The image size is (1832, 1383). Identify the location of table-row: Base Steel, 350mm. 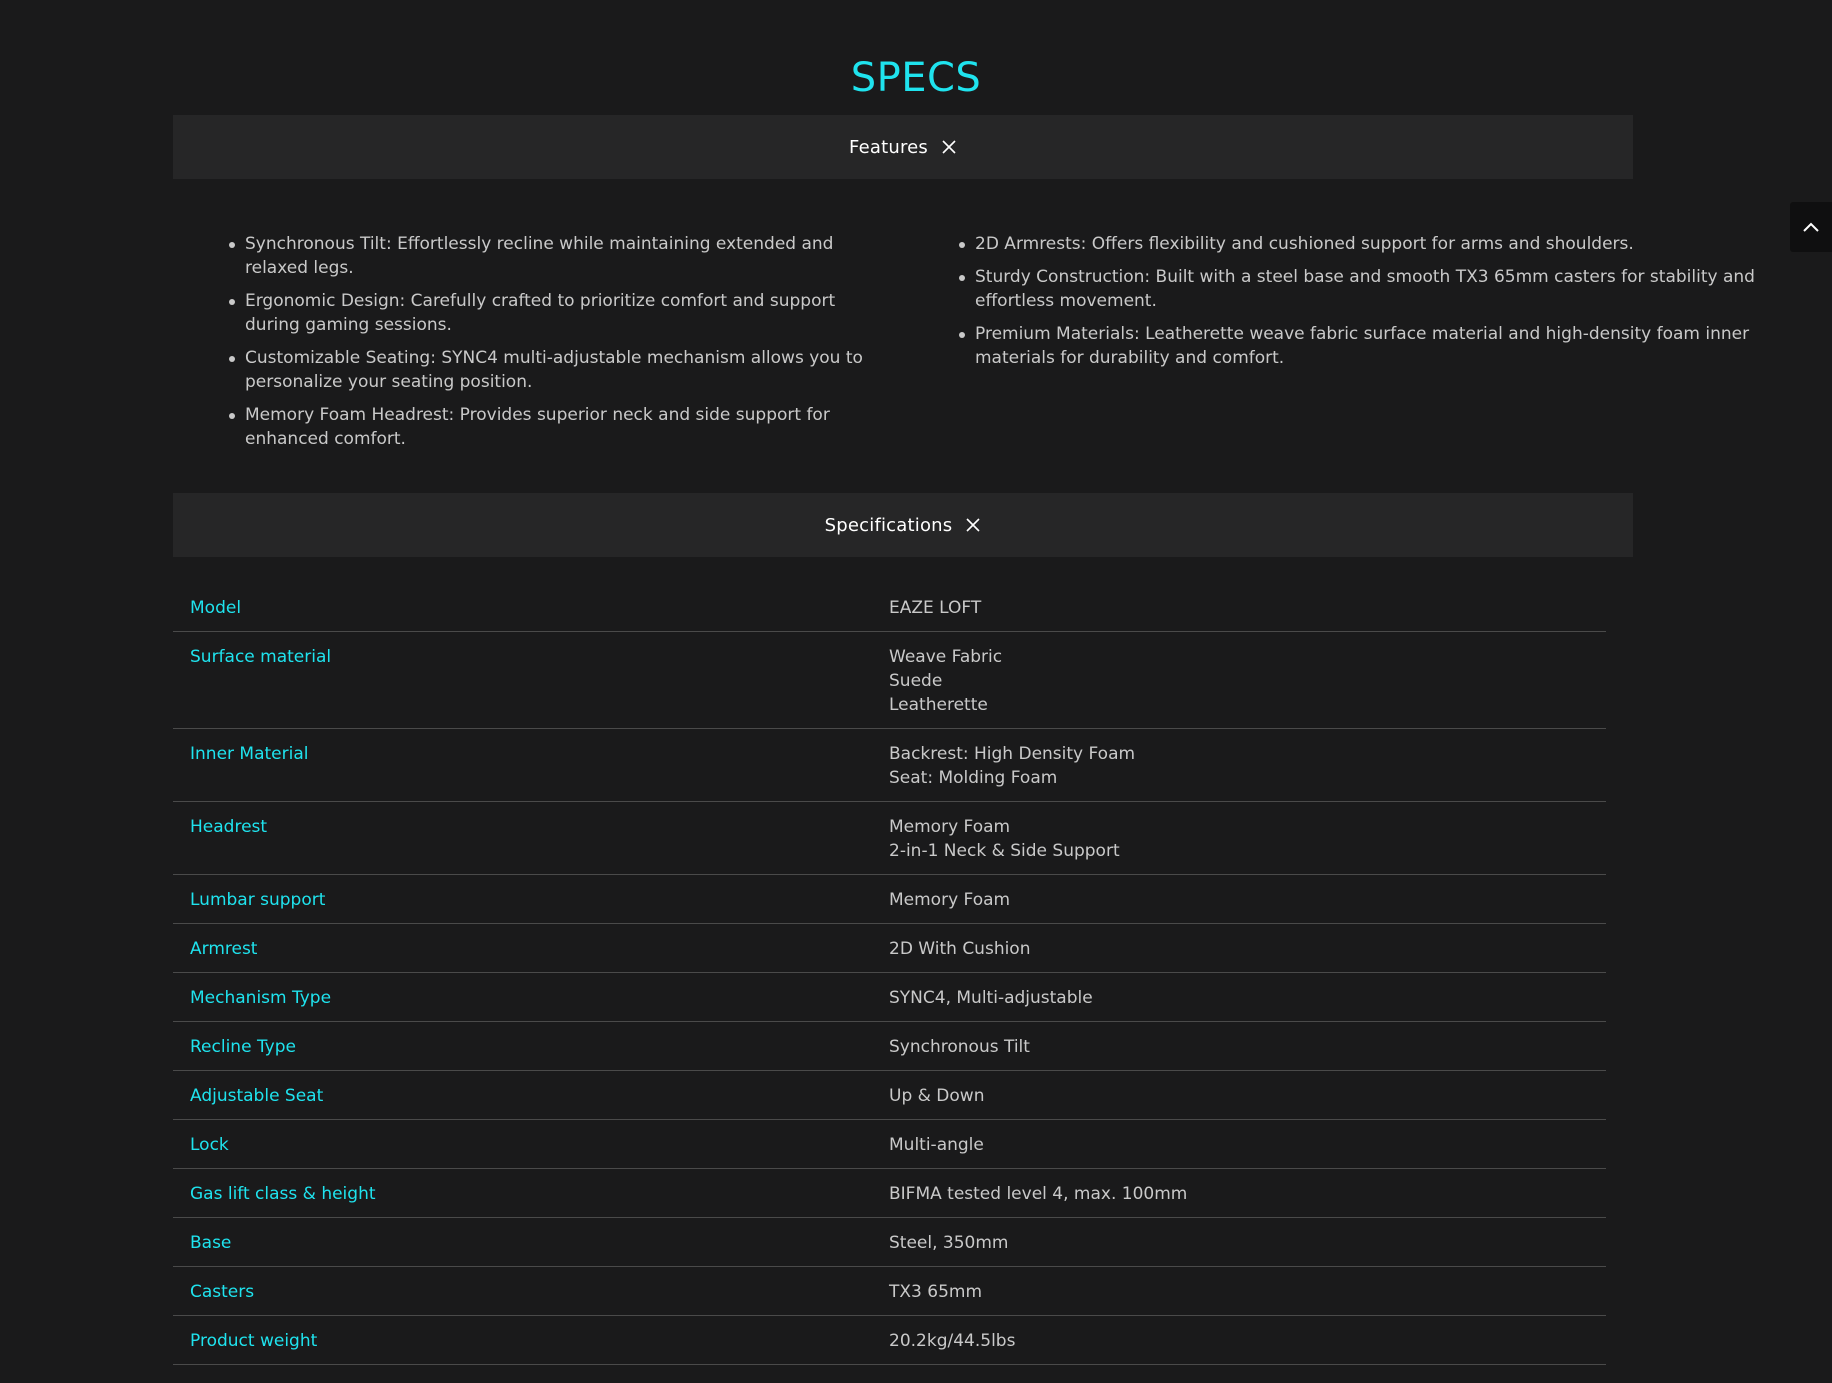
(889, 1242).